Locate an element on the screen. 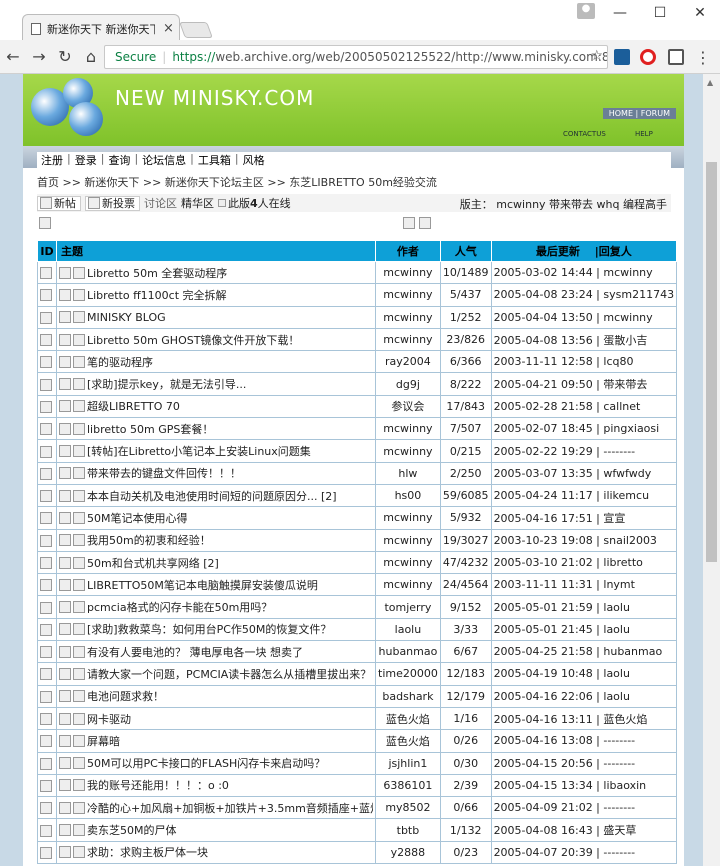  topic-subject-cell: 我的账号还能用！！！：o :0 is located at coordinates (216, 785).